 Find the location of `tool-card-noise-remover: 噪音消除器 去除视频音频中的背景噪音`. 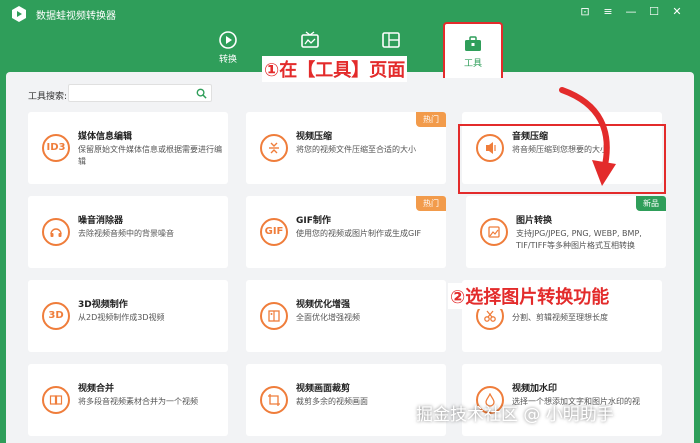

tool-card-noise-remover: 噪音消除器 去除视频音频中的背景噪音 is located at coordinates (128, 232).